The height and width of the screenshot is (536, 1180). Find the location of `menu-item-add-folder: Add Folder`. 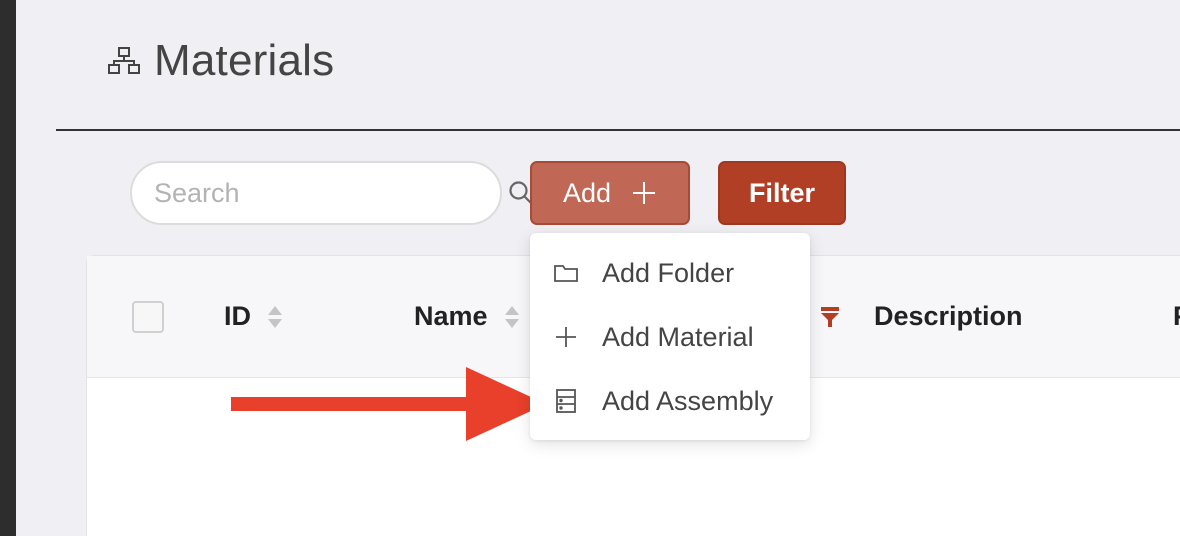

menu-item-add-folder: Add Folder is located at coordinates (670, 273).